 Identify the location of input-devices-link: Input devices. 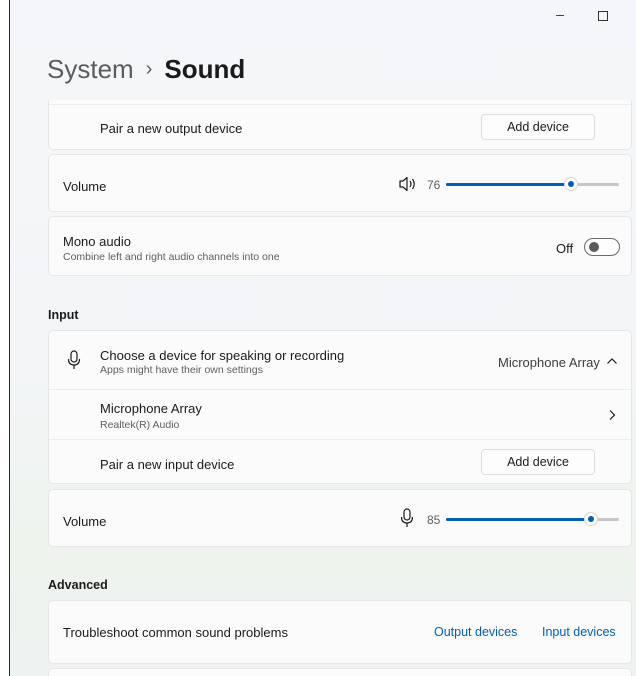
(579, 632).